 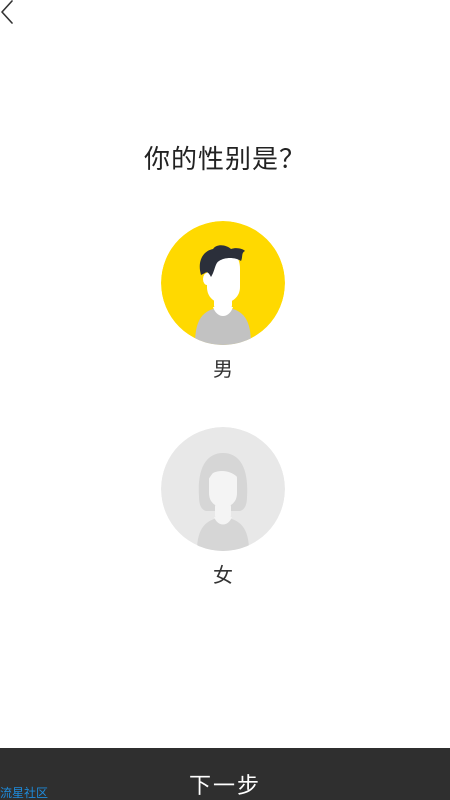 I want to click on watermark-text: 流星社区, so click(x=24, y=793).